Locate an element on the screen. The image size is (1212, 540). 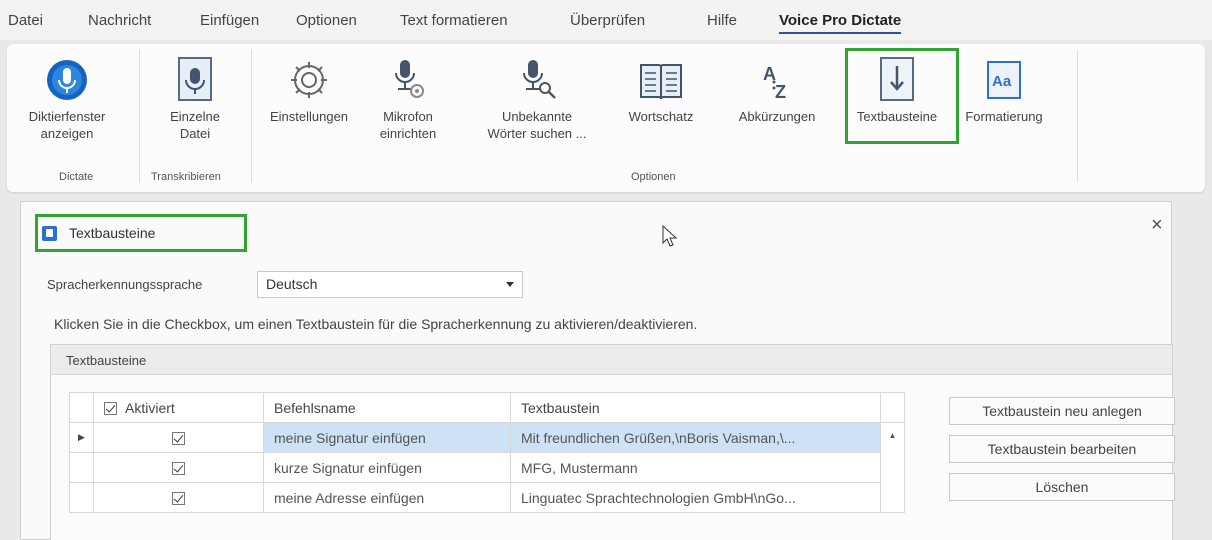
dialog-title: Textbausteine is located at coordinates (141, 233).